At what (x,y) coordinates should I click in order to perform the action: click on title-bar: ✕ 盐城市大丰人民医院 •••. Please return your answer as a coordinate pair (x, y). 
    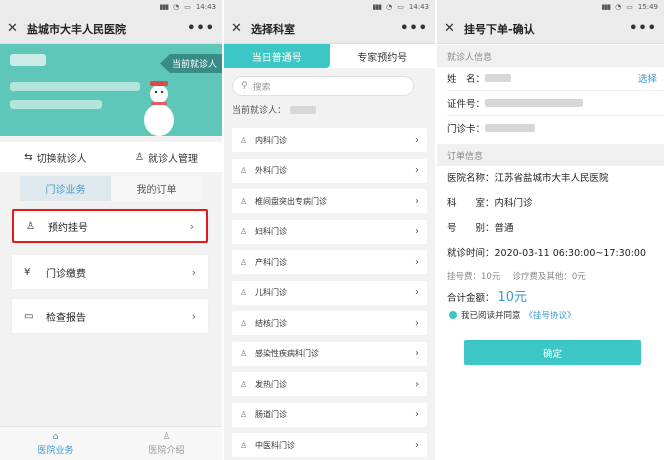
    Looking at the image, I should click on (111, 29).